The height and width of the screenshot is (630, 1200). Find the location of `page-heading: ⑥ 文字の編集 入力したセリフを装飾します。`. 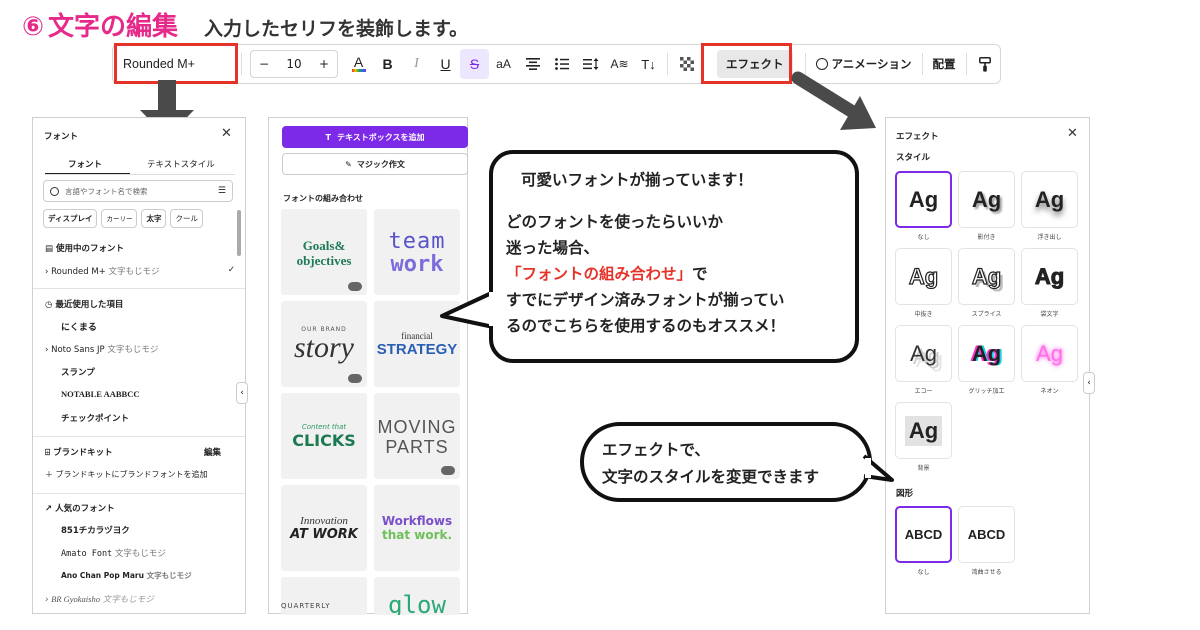

page-heading: ⑥ 文字の編集 入力したセリフを装飾します。 is located at coordinates (245, 24).